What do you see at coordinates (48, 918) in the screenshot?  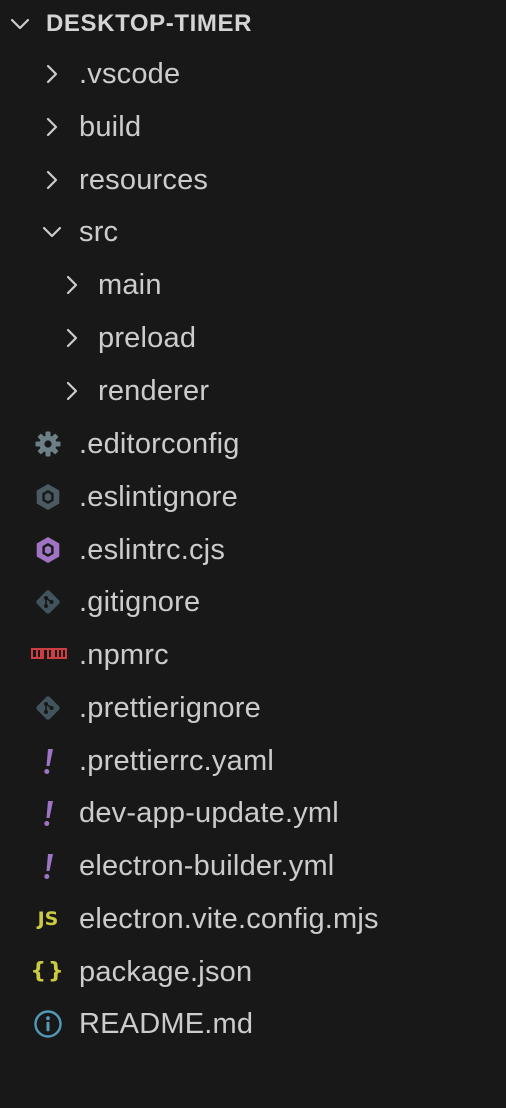 I see `javascript-icon: JS` at bounding box center [48, 918].